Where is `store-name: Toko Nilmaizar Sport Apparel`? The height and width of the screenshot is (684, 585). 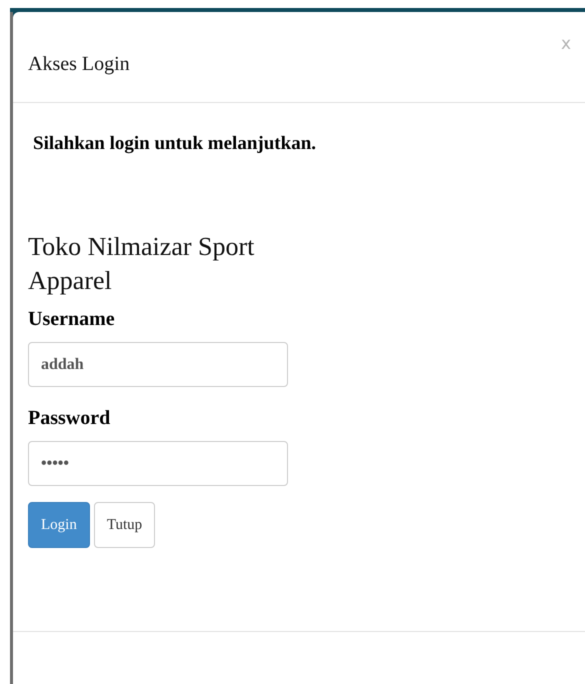 store-name: Toko Nilmaizar Sport Apparel is located at coordinates (142, 264).